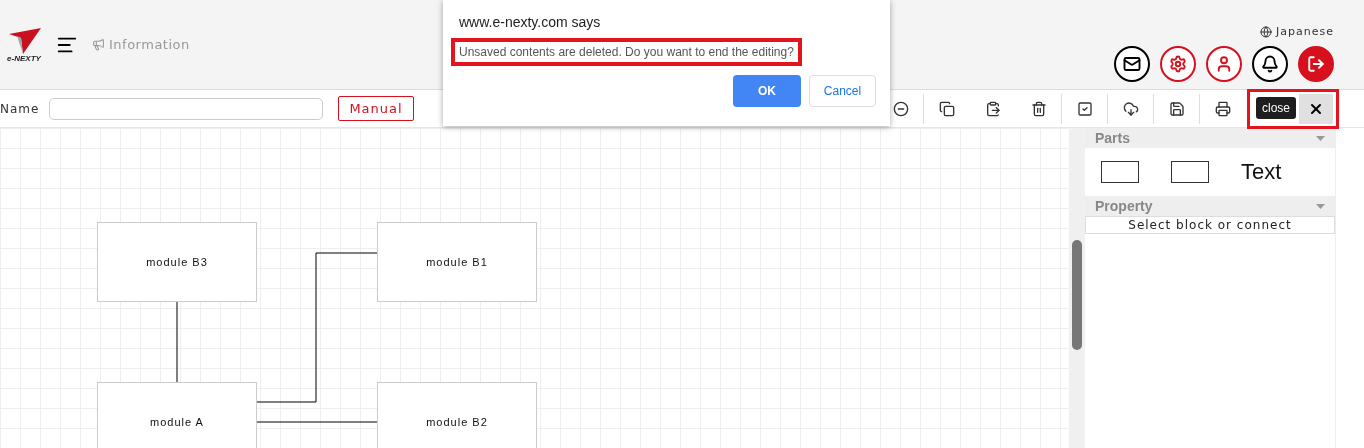 The image size is (1364, 448). I want to click on block-label: module B3, so click(177, 262).